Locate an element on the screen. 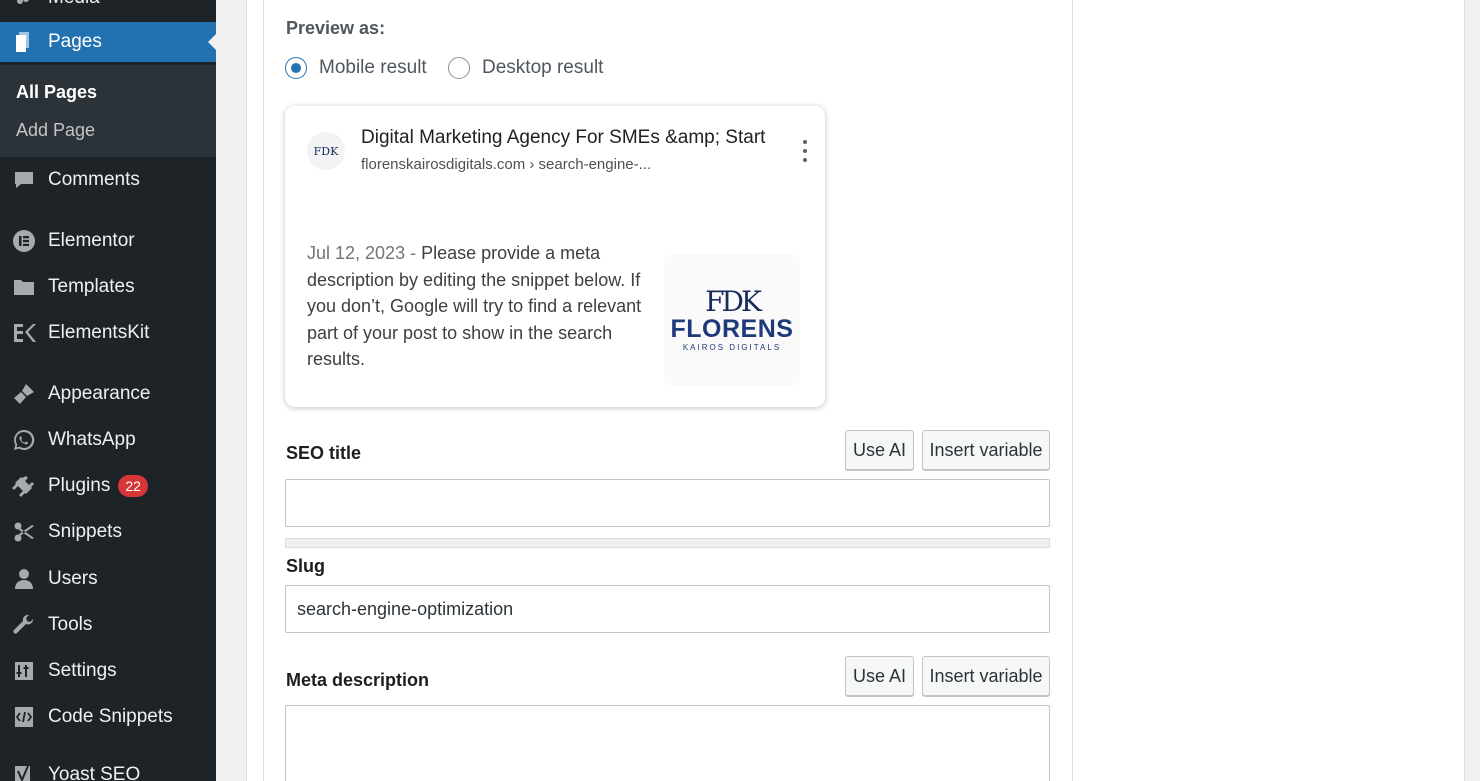  seo-title-length-progress is located at coordinates (667, 543).